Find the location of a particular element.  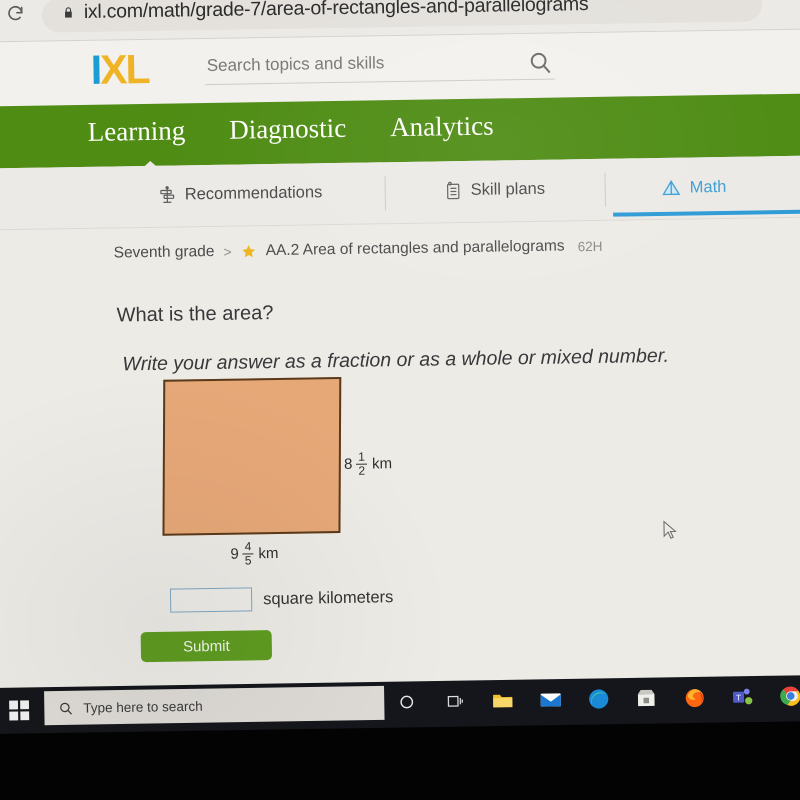

file-explorer-icon is located at coordinates (502, 700).